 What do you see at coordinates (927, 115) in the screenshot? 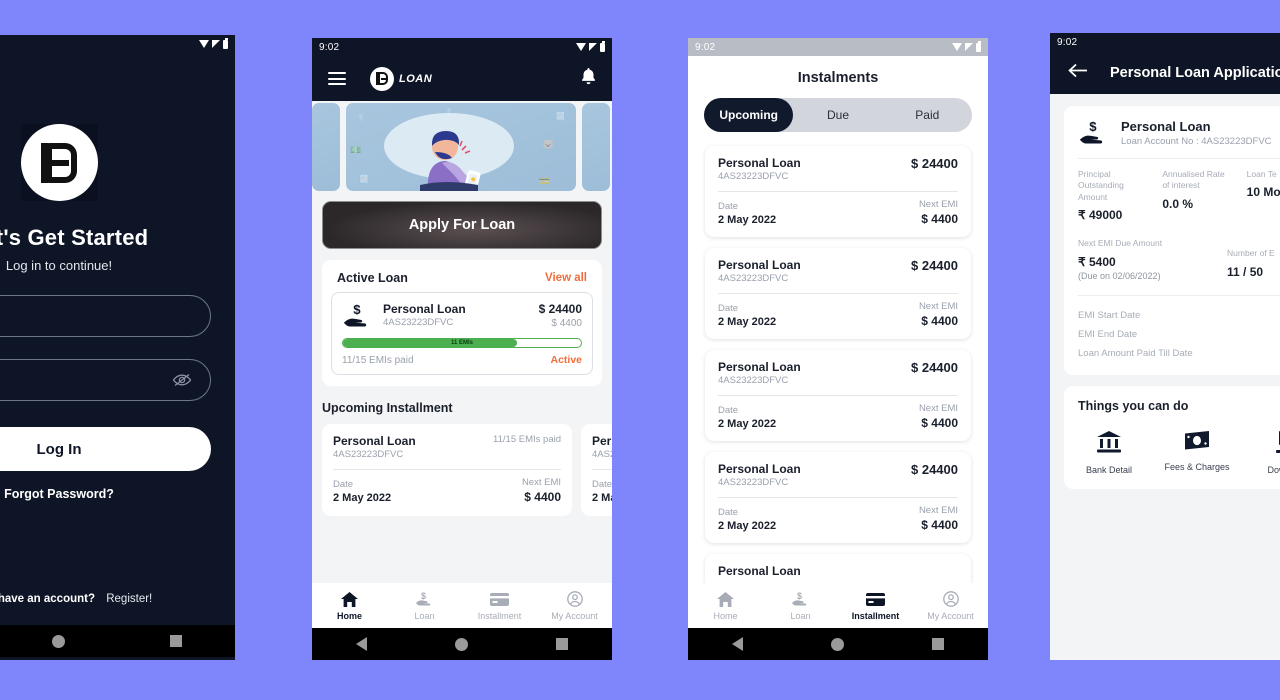
I see `tab-paid: Paid` at bounding box center [927, 115].